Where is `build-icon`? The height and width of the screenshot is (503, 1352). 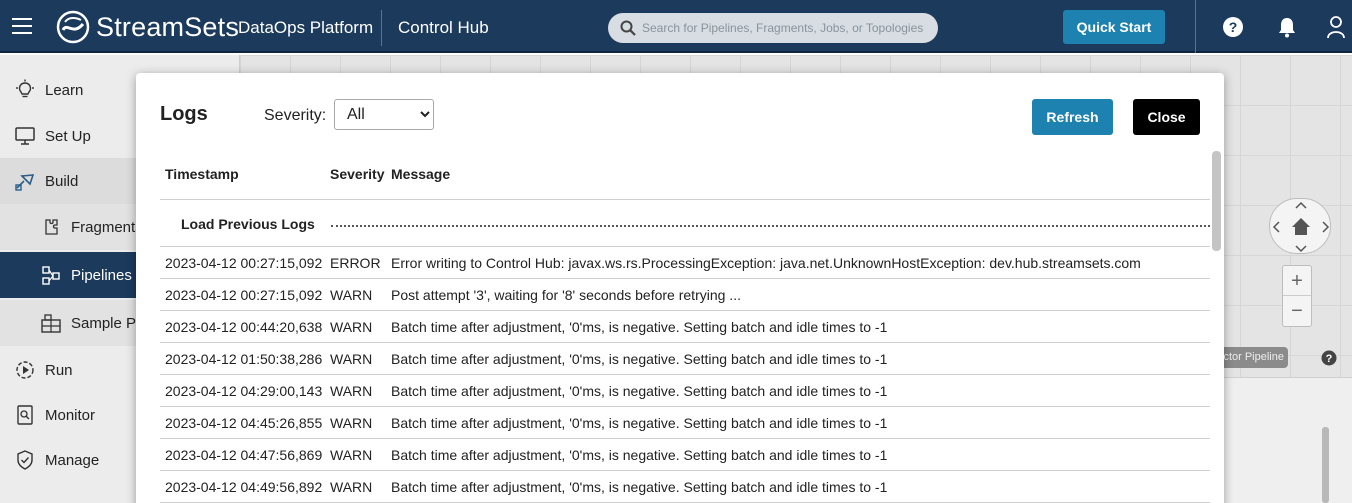 build-icon is located at coordinates (25, 182).